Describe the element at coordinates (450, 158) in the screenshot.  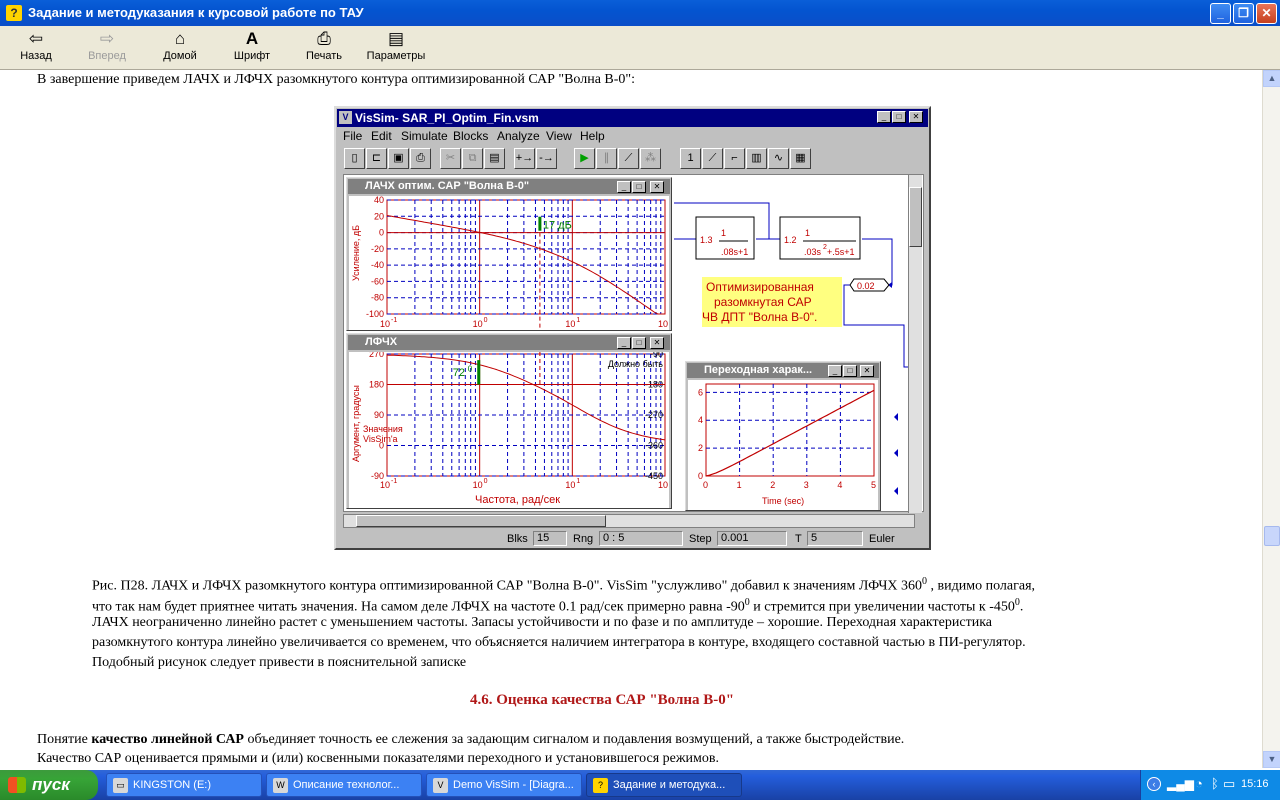
I see `cut-icon: ✂` at that location.